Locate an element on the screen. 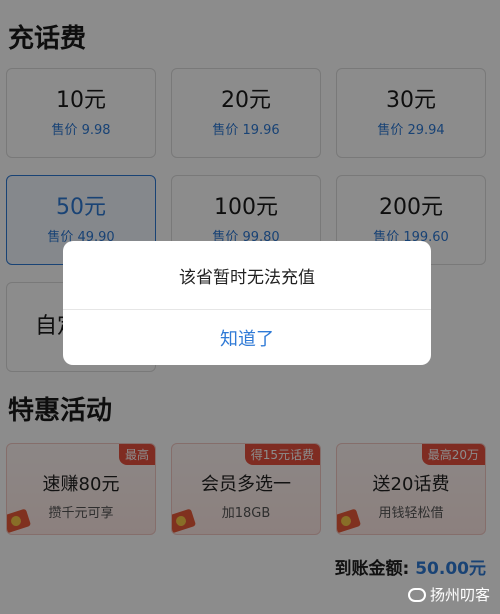  watermark: 扬州叨客 is located at coordinates (448, 594).